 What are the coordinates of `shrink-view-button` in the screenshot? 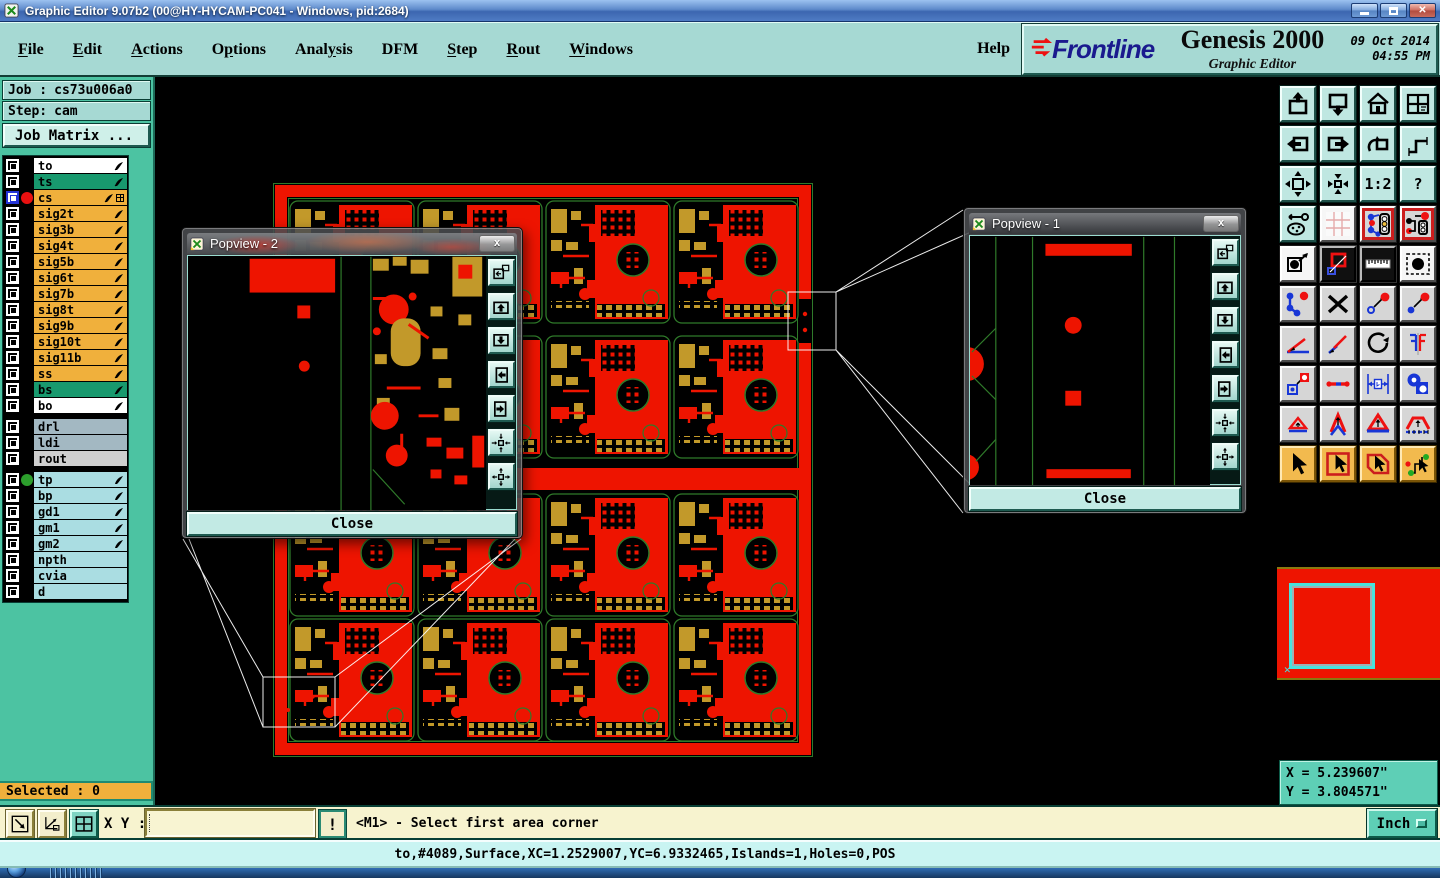 It's located at (1225, 422).